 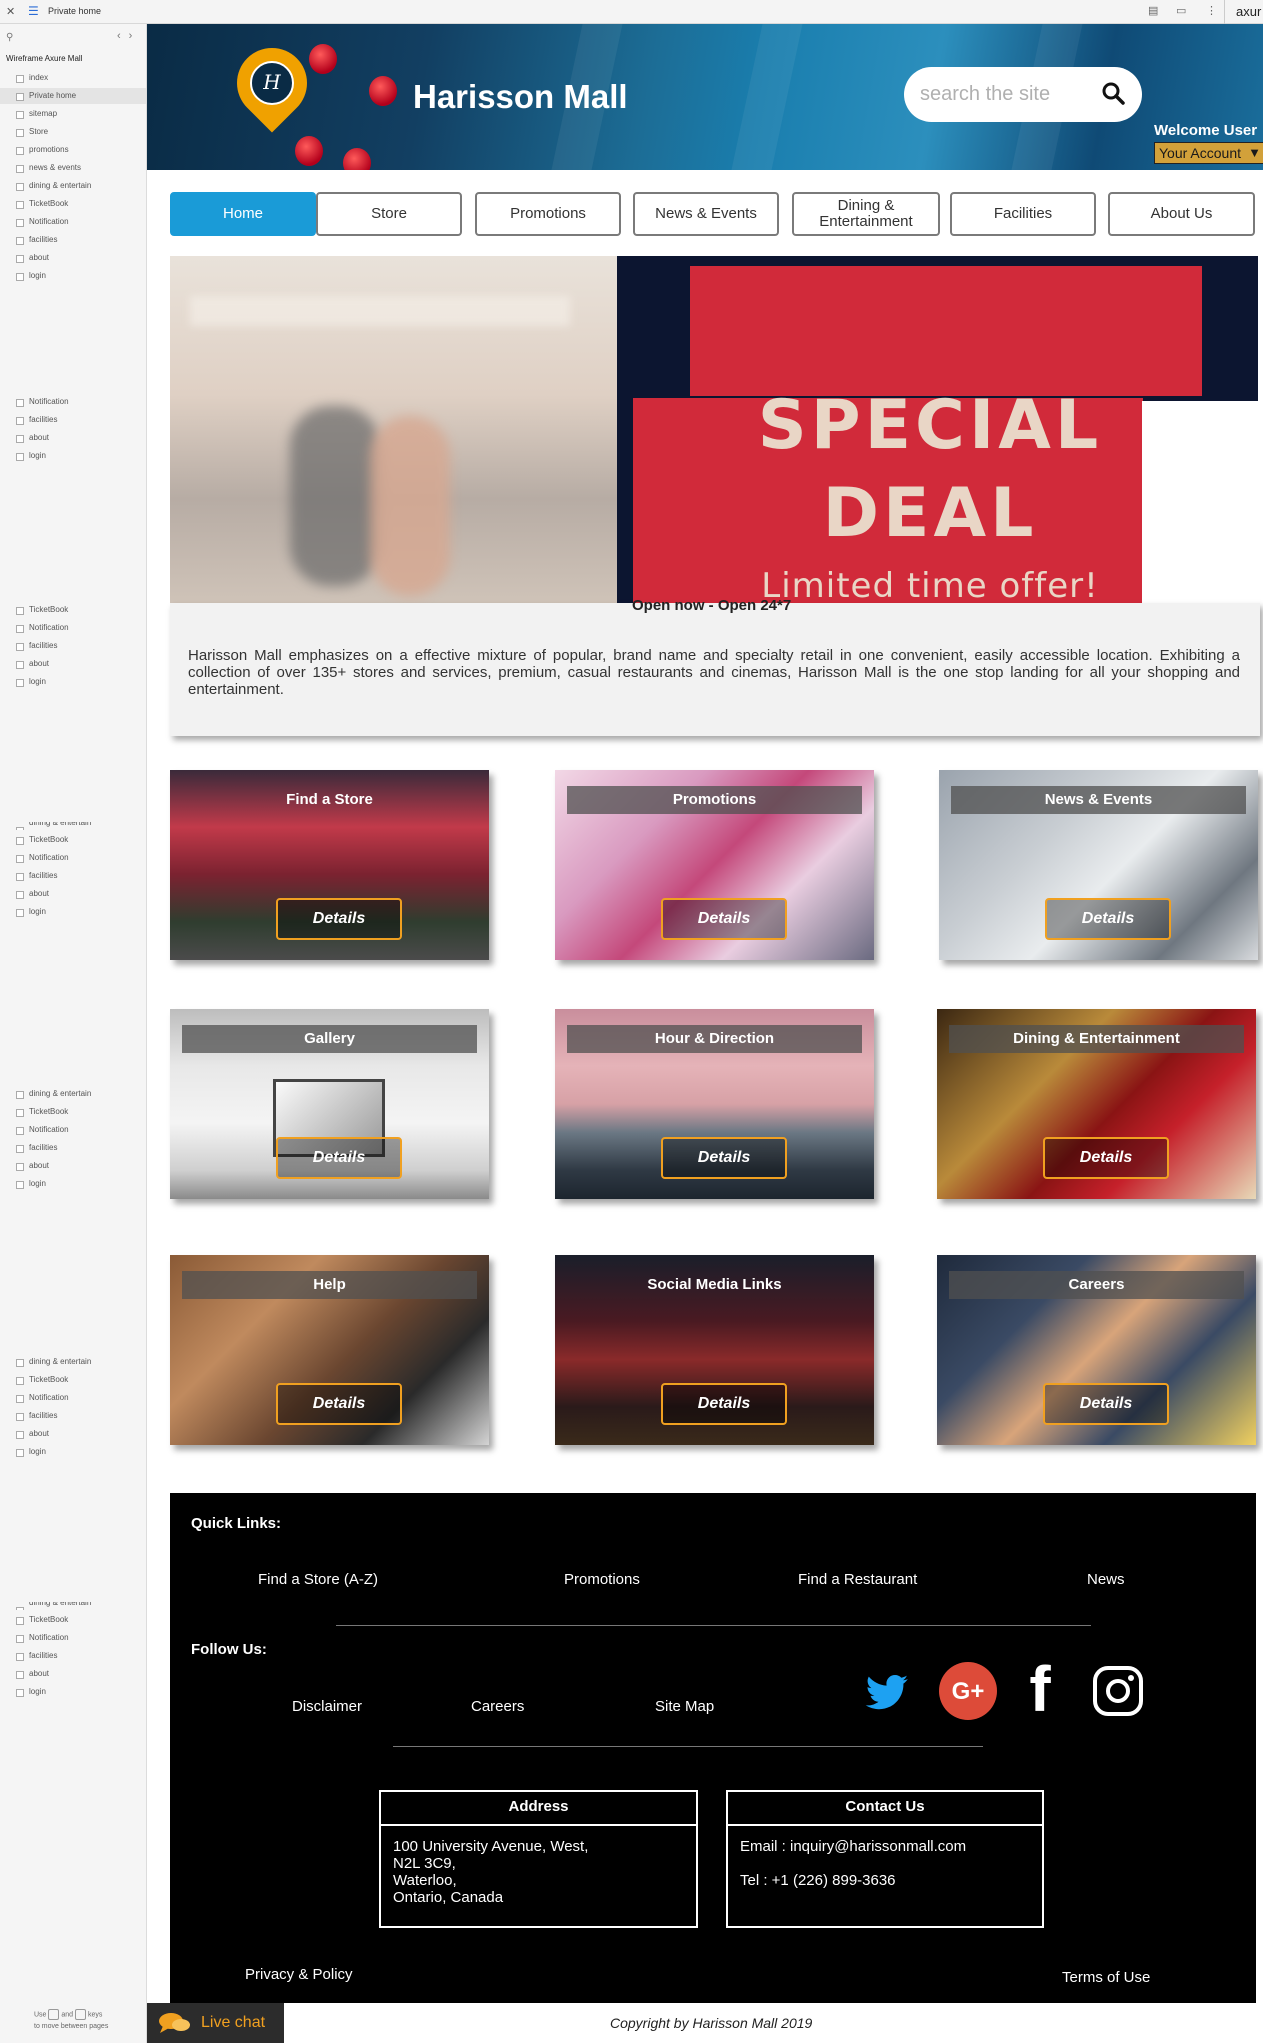 I want to click on menu-icon: ☰, so click(x=33, y=11).